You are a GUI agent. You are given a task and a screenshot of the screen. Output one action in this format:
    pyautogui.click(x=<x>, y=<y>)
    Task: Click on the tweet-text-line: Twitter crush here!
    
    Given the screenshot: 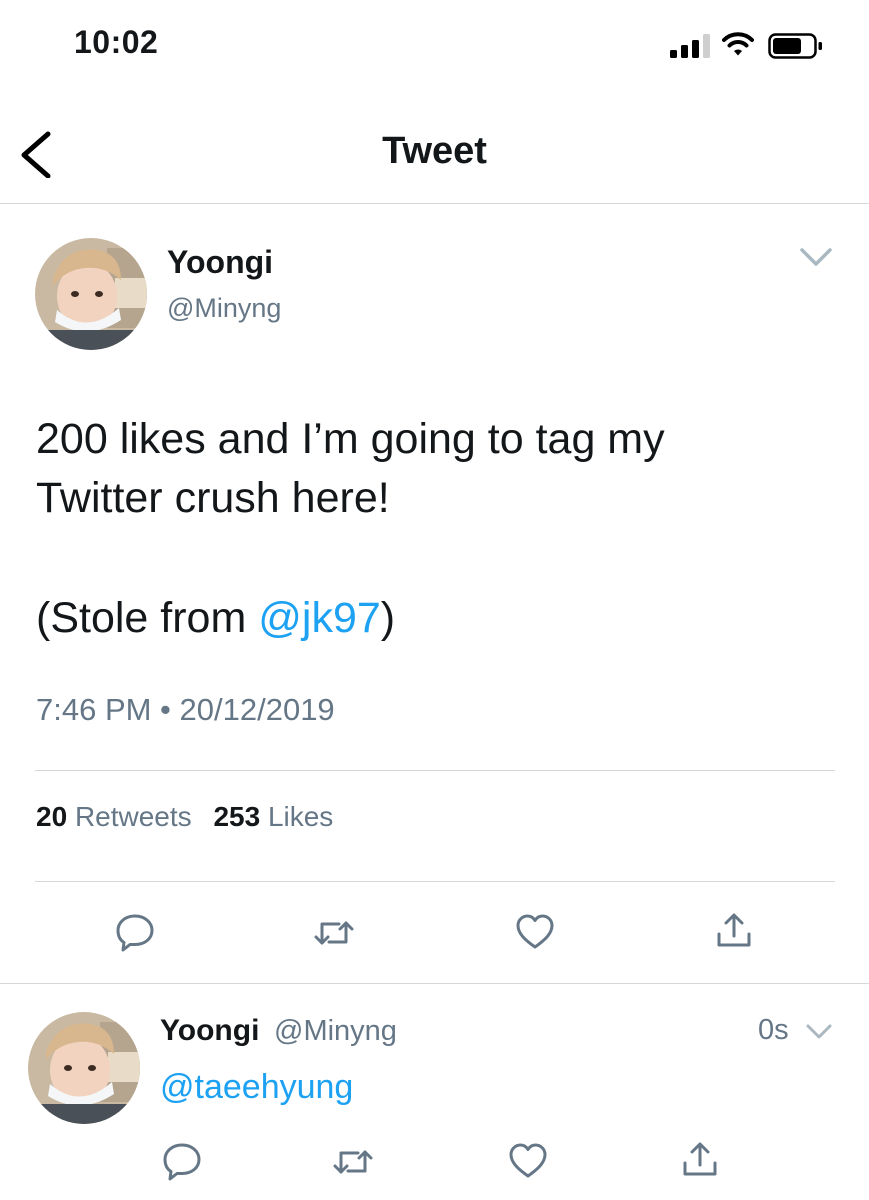 What is the action you would take?
    pyautogui.click(x=213, y=498)
    